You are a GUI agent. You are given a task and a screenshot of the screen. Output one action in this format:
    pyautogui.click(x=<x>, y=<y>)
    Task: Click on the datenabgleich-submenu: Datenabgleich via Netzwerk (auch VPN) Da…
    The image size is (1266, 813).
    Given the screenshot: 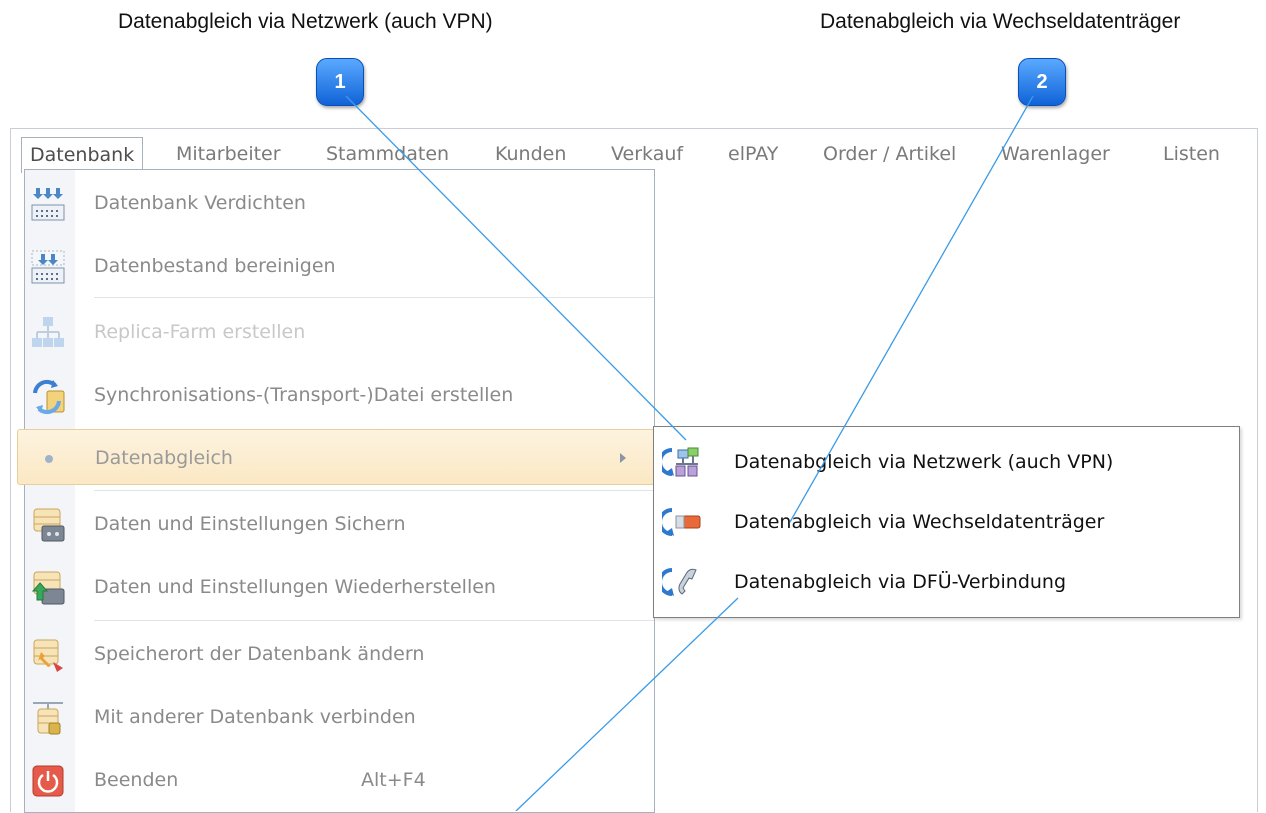 What is the action you would take?
    pyautogui.click(x=946, y=522)
    